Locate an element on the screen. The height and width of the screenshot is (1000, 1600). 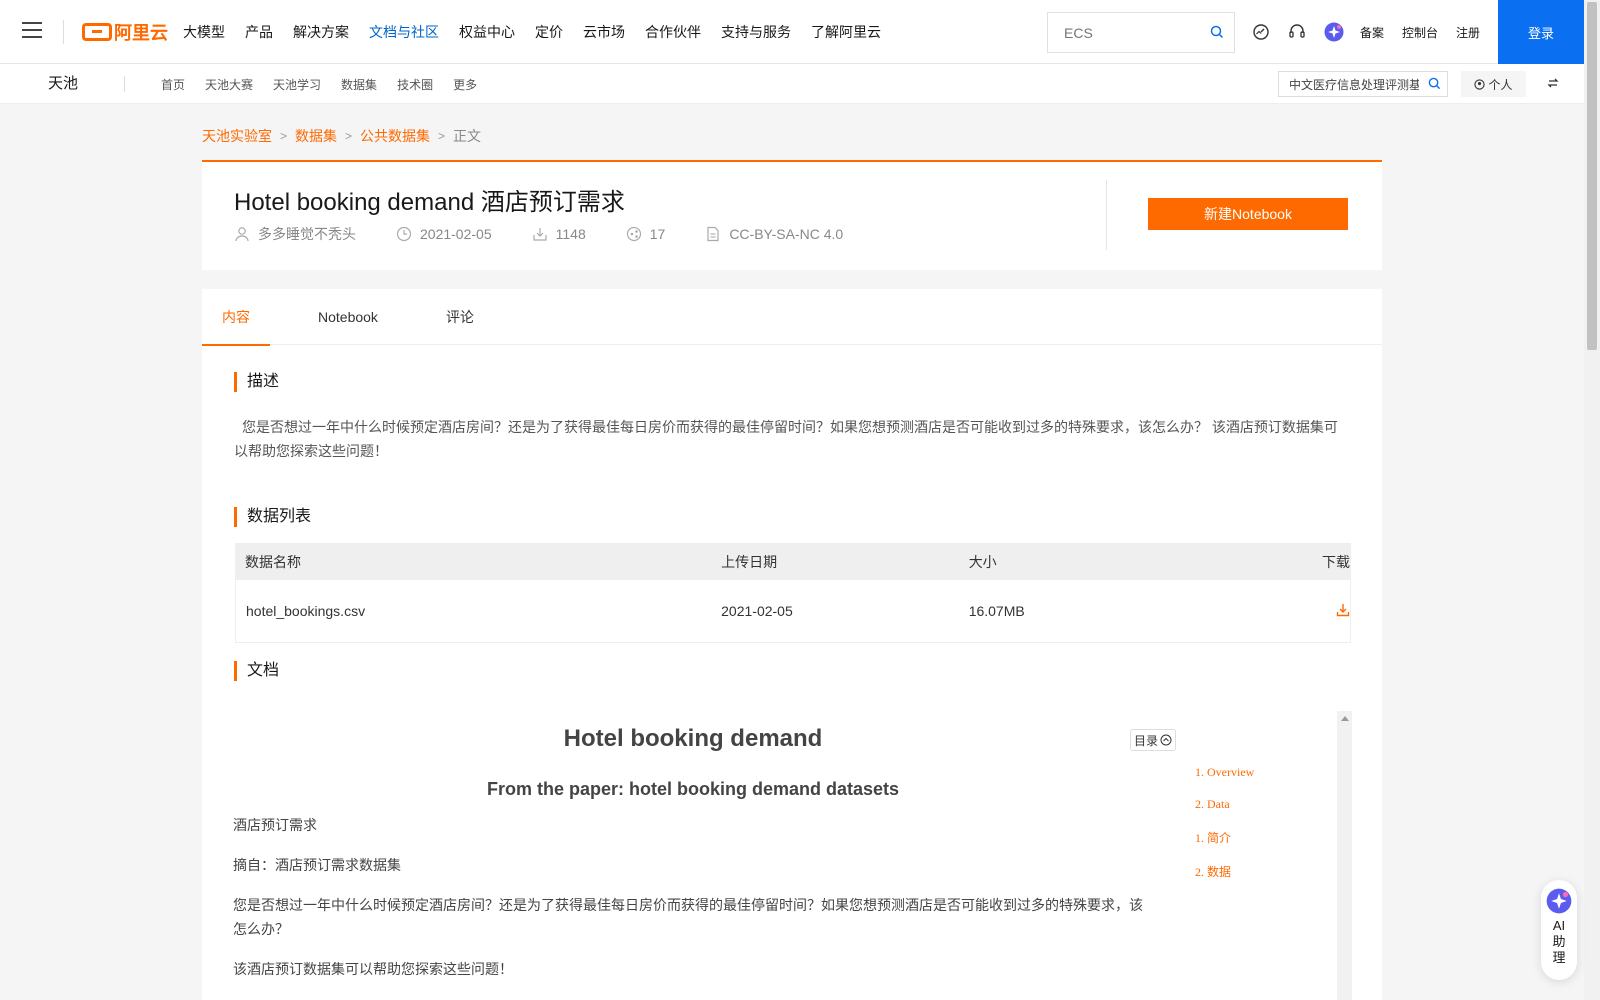
new-notebook-button: 新建Notebook is located at coordinates (1248, 214).